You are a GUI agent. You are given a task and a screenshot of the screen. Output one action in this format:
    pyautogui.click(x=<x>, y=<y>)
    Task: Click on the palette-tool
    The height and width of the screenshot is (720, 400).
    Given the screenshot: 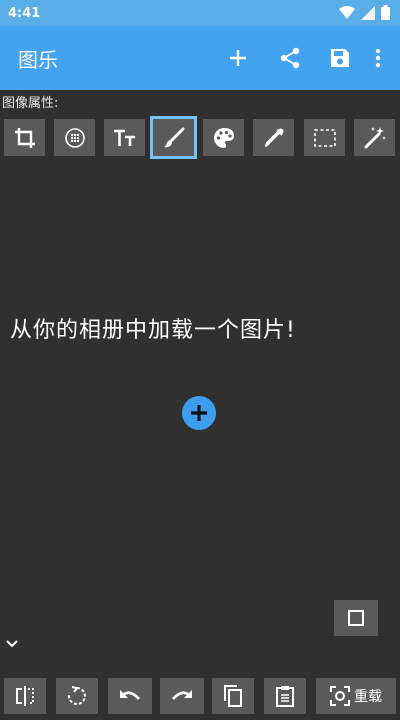 What is the action you would take?
    pyautogui.click(x=223, y=137)
    